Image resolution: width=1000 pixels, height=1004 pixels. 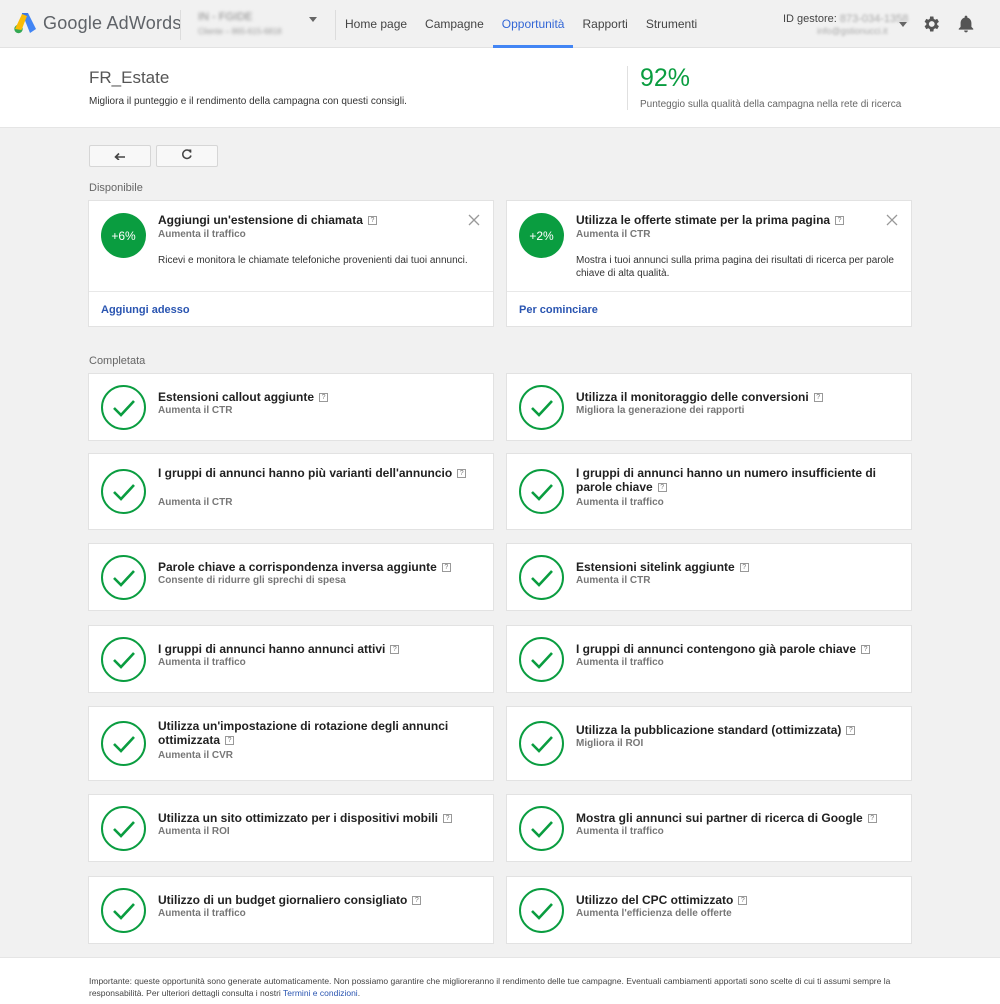 What do you see at coordinates (240, 31) in the screenshot?
I see `account-detail: Cliente – 865-615-6818` at bounding box center [240, 31].